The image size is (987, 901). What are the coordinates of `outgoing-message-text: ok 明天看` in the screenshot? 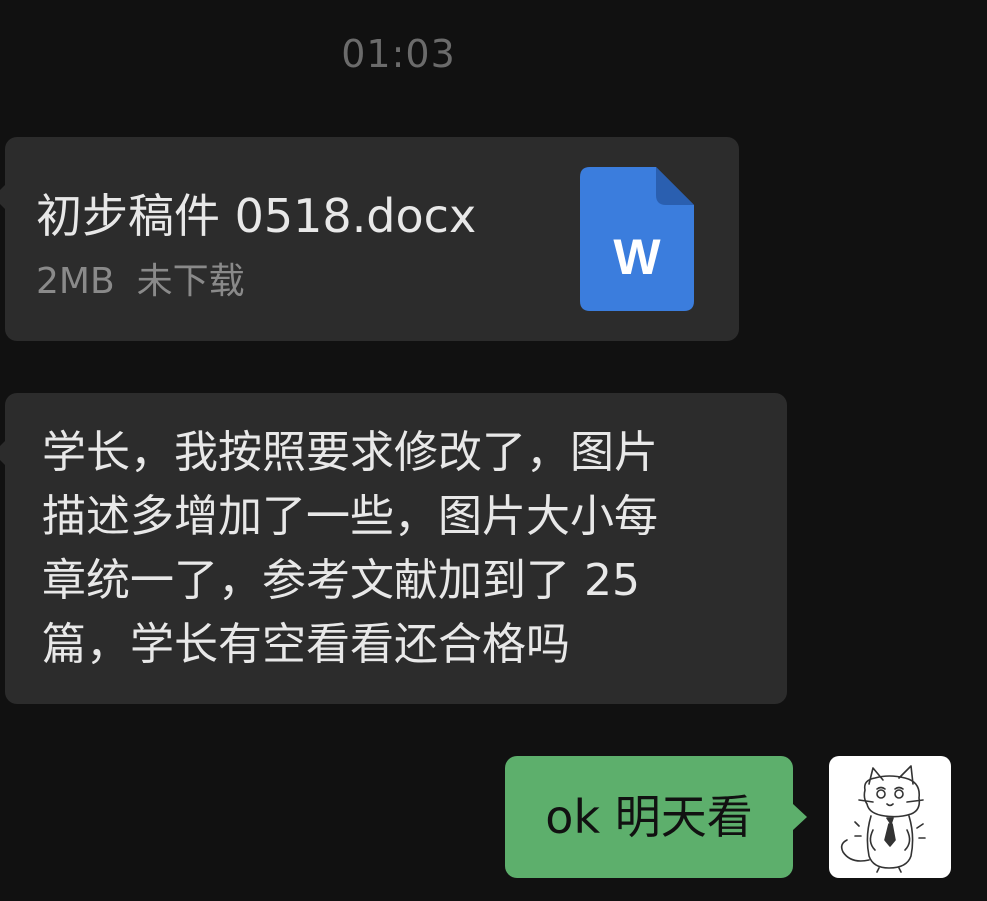 It's located at (649, 817).